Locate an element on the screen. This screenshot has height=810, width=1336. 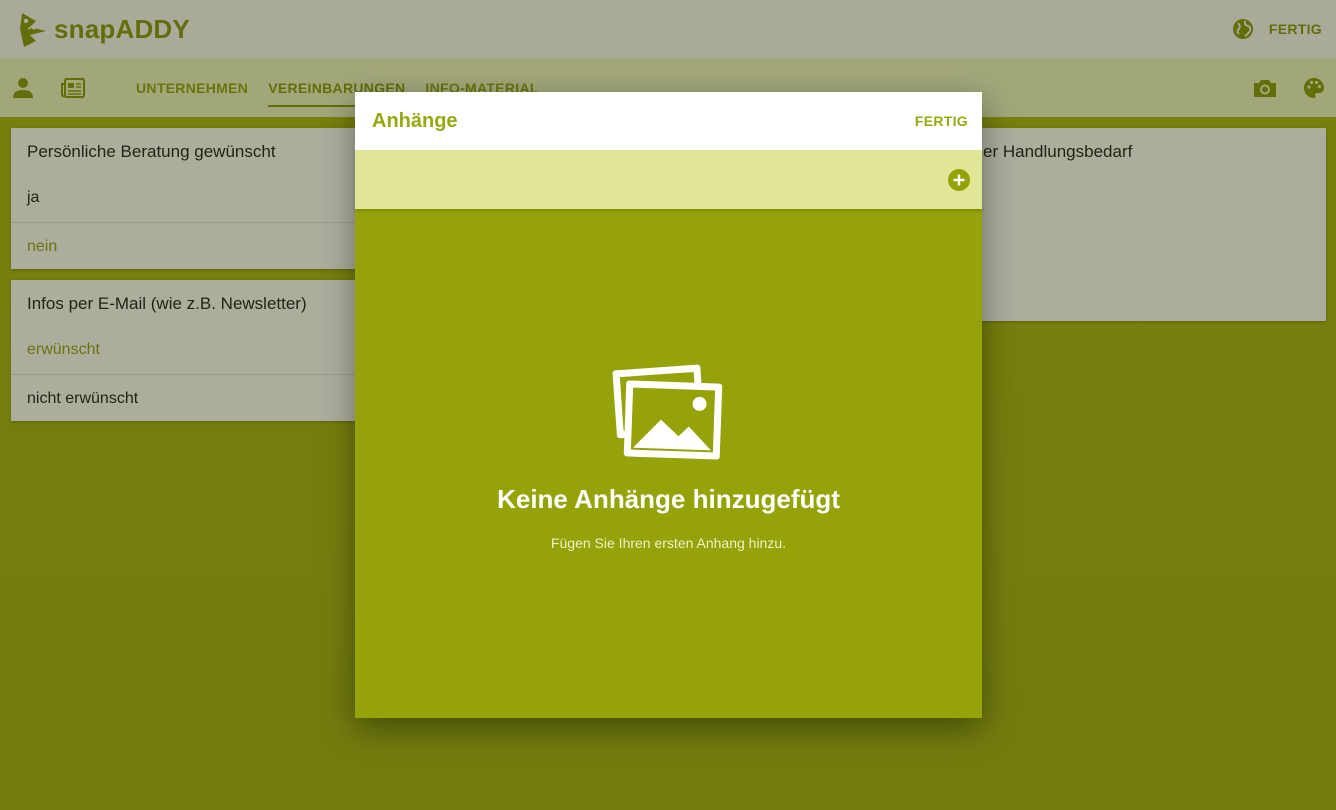
empty-state-subtitle: Fügen Sie Ihren ersten Anhang hinzu. is located at coordinates (668, 543).